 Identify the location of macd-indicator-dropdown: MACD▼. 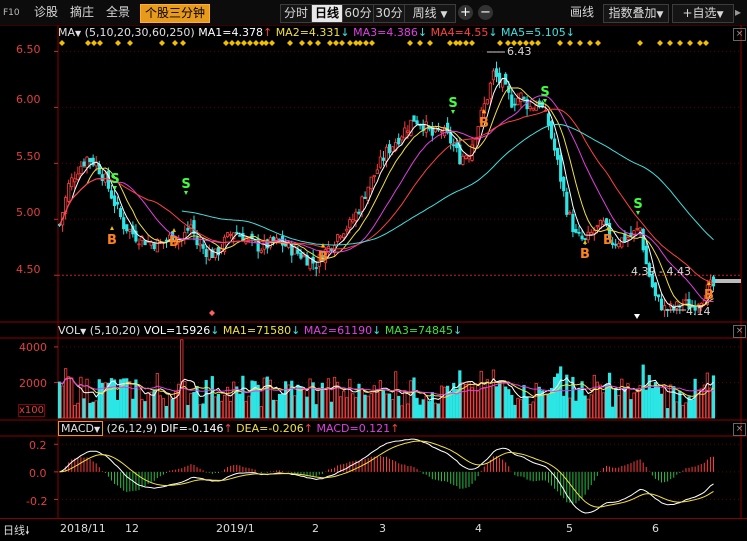
(81, 428).